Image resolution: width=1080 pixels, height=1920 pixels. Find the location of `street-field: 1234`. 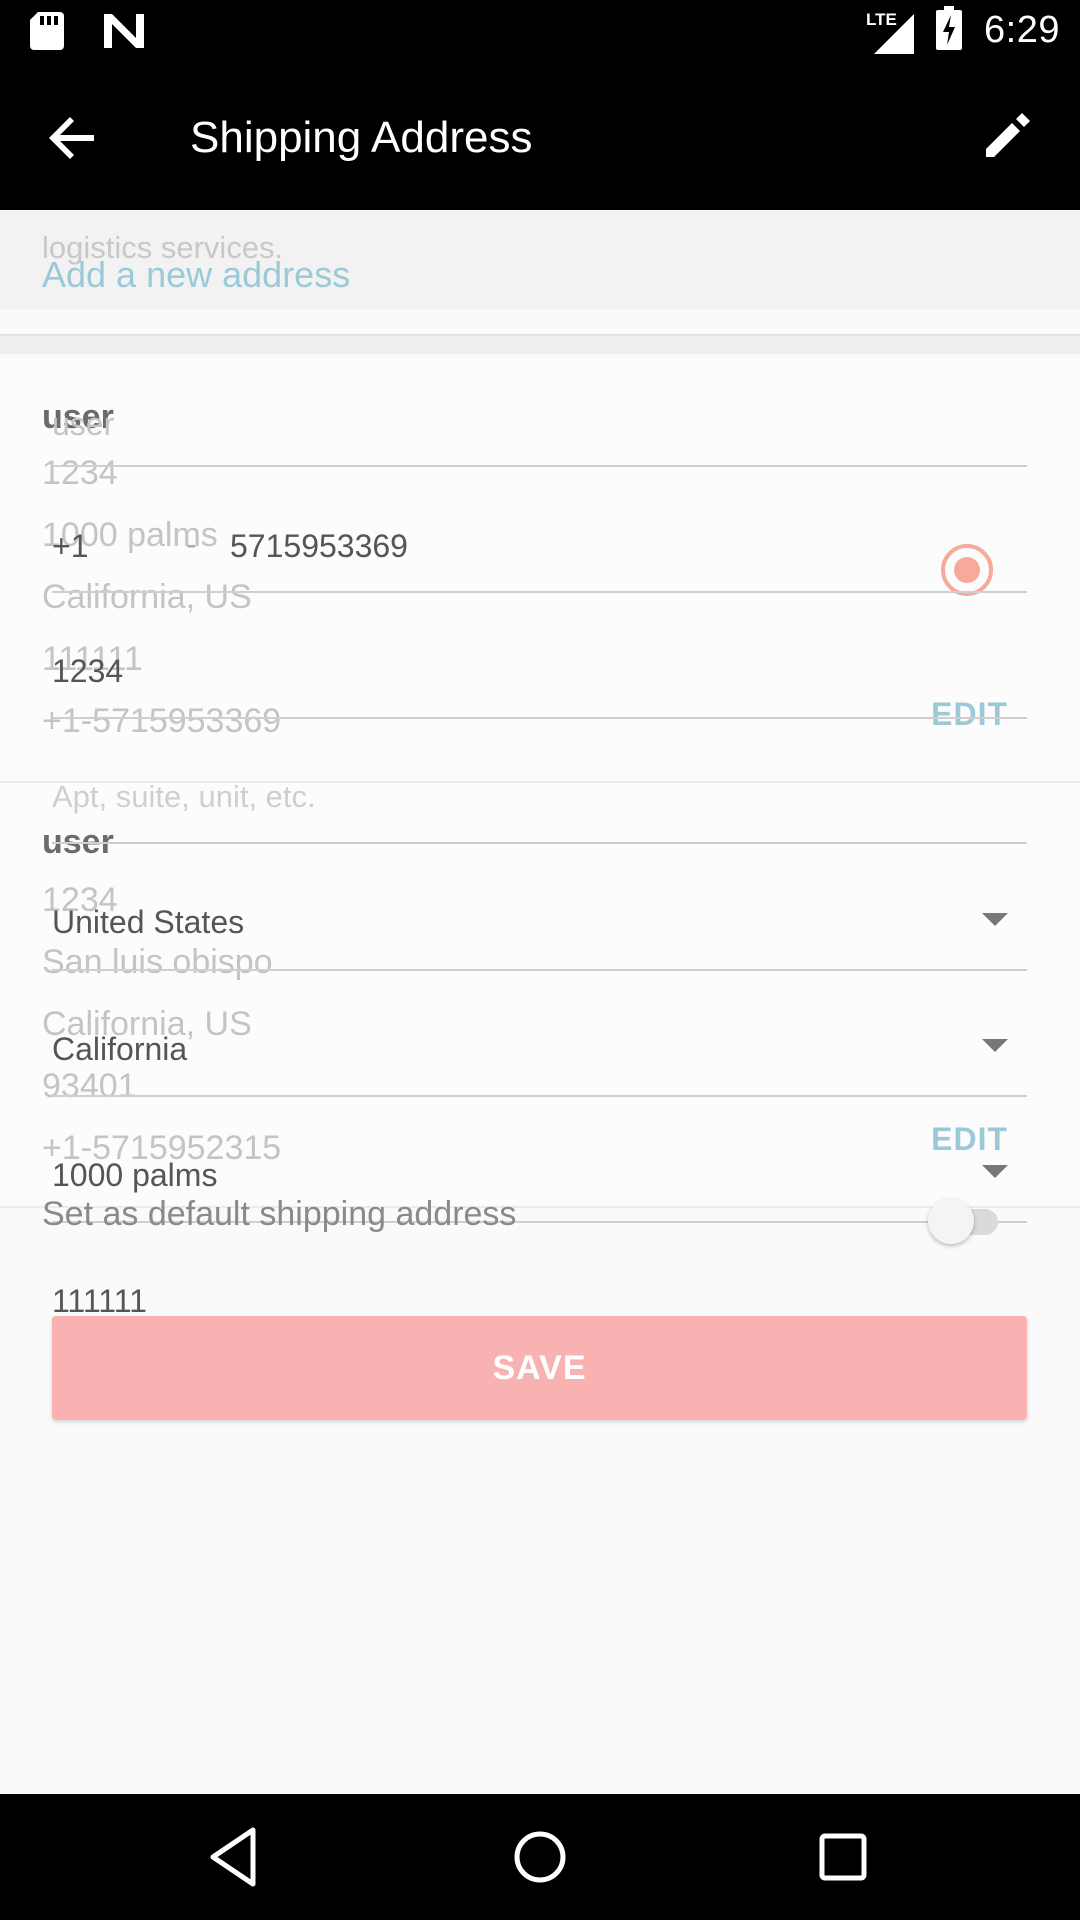

street-field: 1234 is located at coordinates (87, 671).